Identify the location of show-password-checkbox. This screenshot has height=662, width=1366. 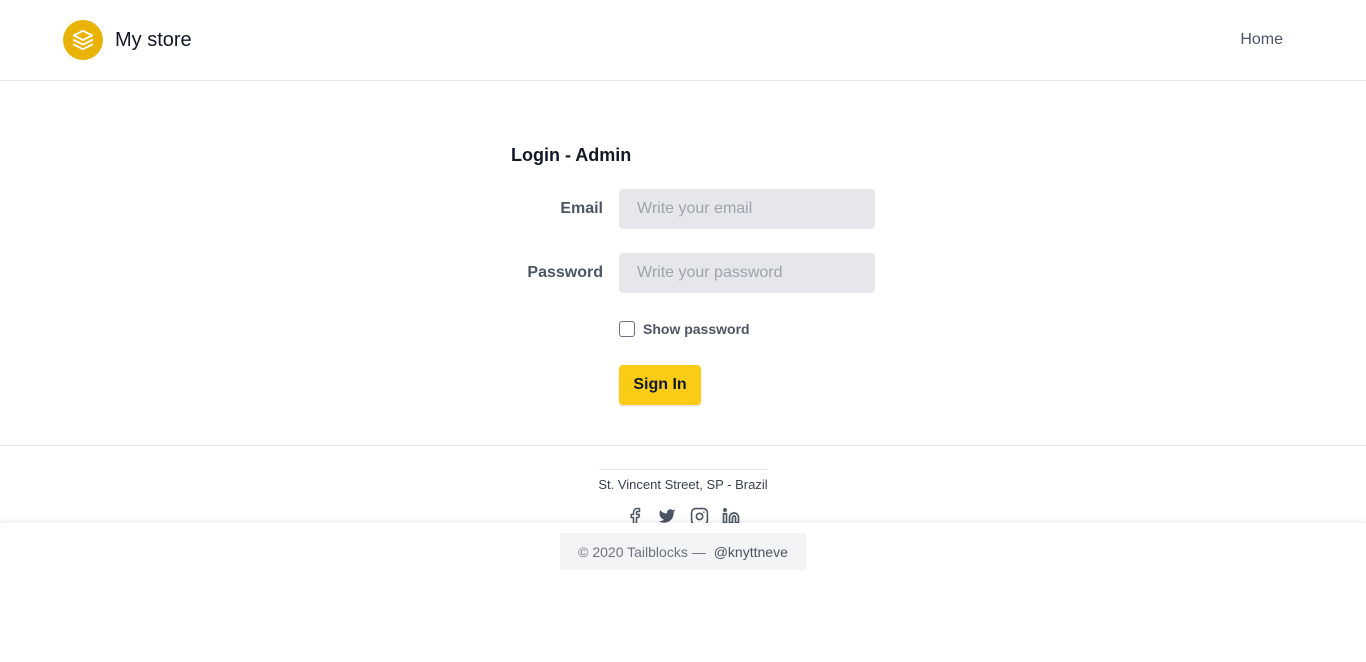
(627, 329).